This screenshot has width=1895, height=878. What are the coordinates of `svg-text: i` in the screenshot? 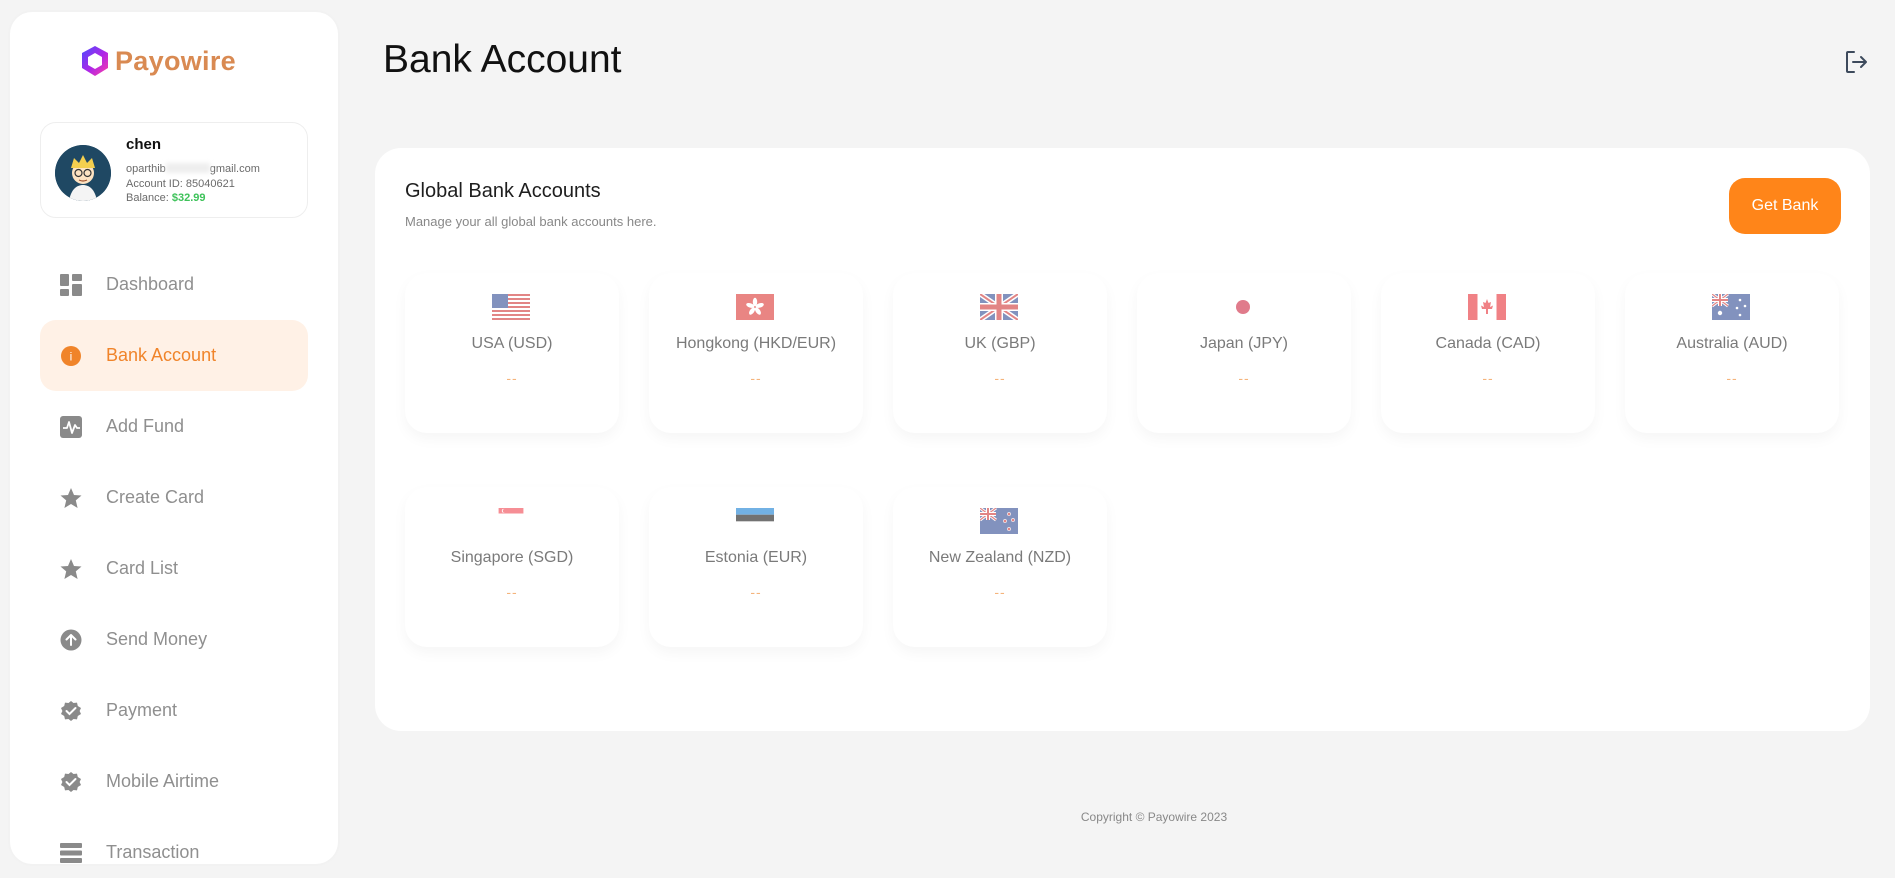 It's located at (71, 356).